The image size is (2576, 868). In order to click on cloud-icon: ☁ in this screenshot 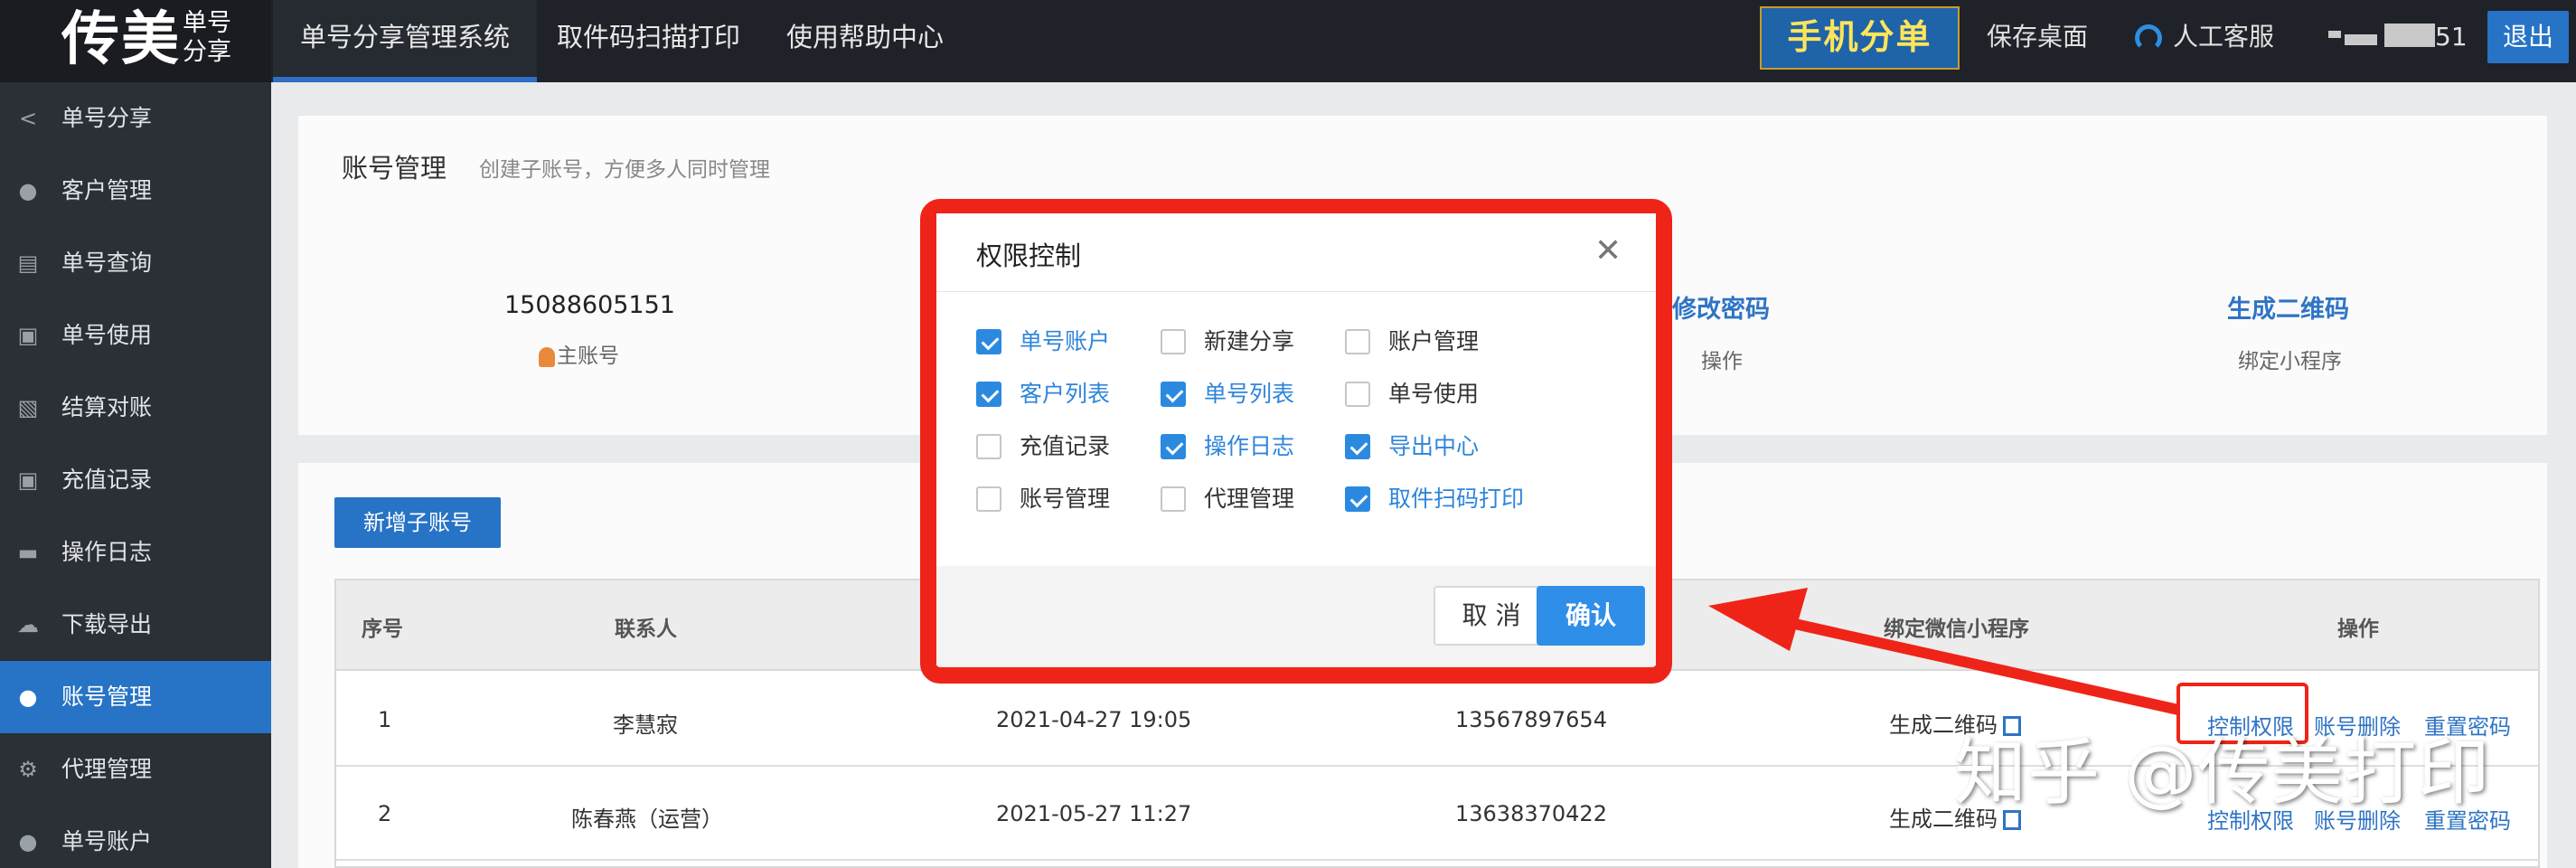, I will do `click(28, 624)`.